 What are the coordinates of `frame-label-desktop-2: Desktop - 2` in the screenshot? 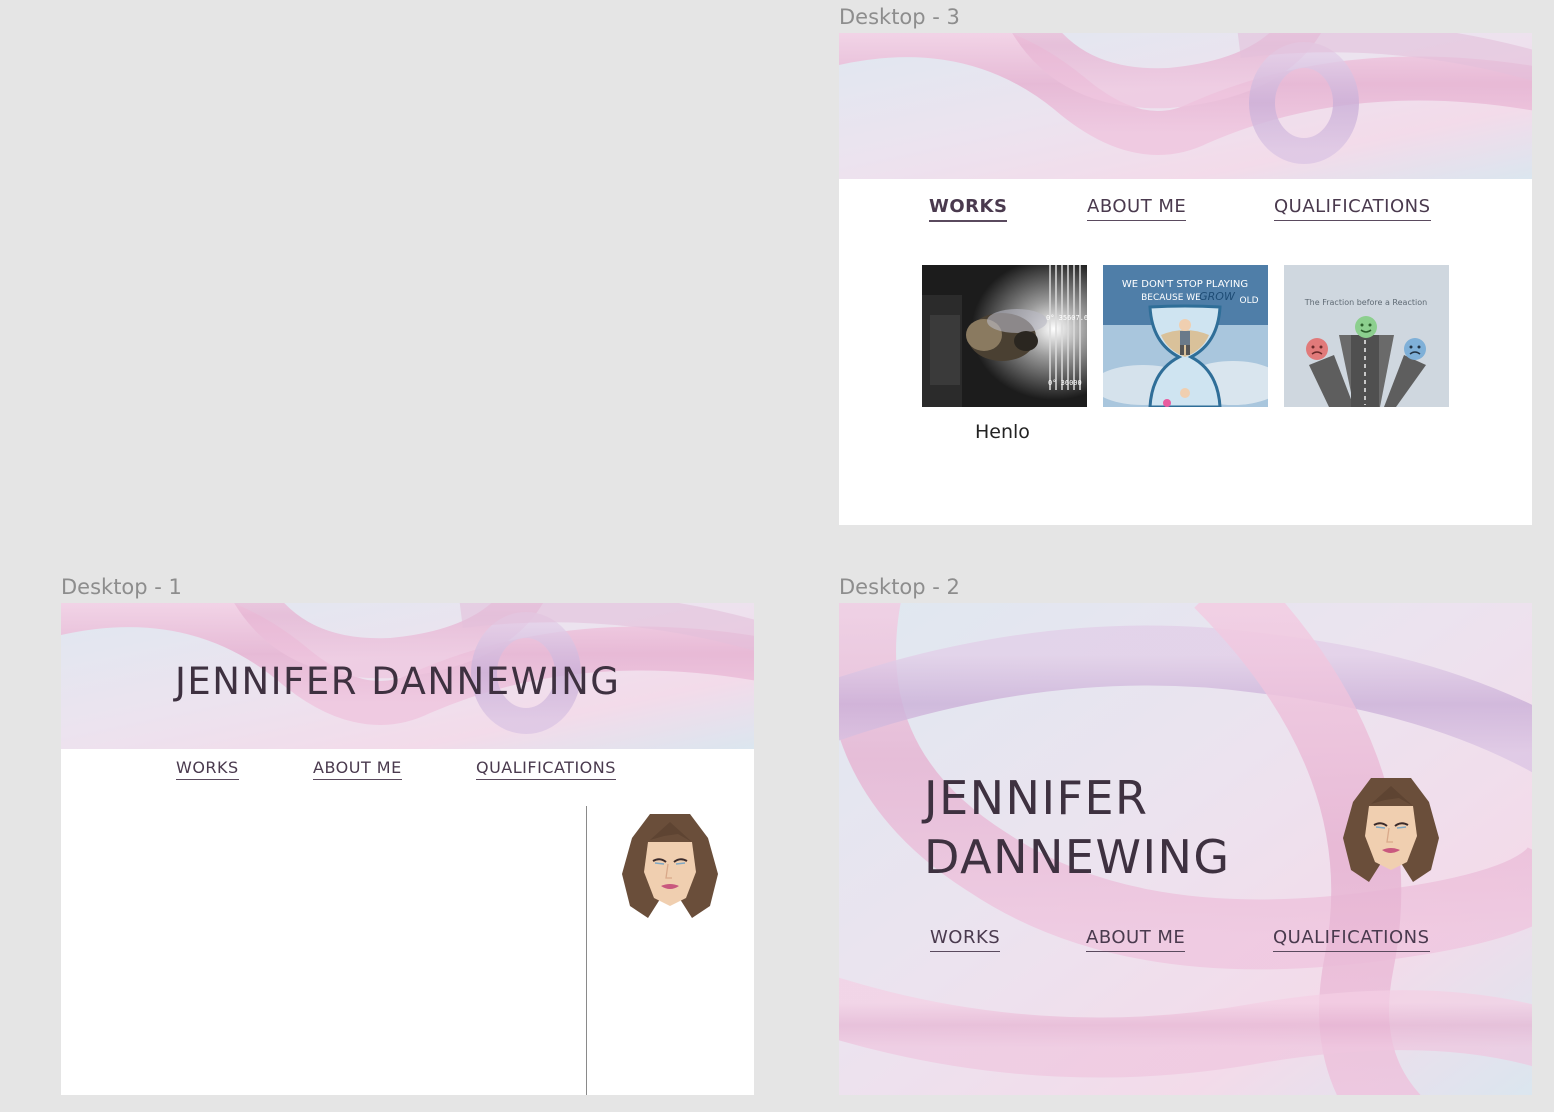 It's located at (899, 587).